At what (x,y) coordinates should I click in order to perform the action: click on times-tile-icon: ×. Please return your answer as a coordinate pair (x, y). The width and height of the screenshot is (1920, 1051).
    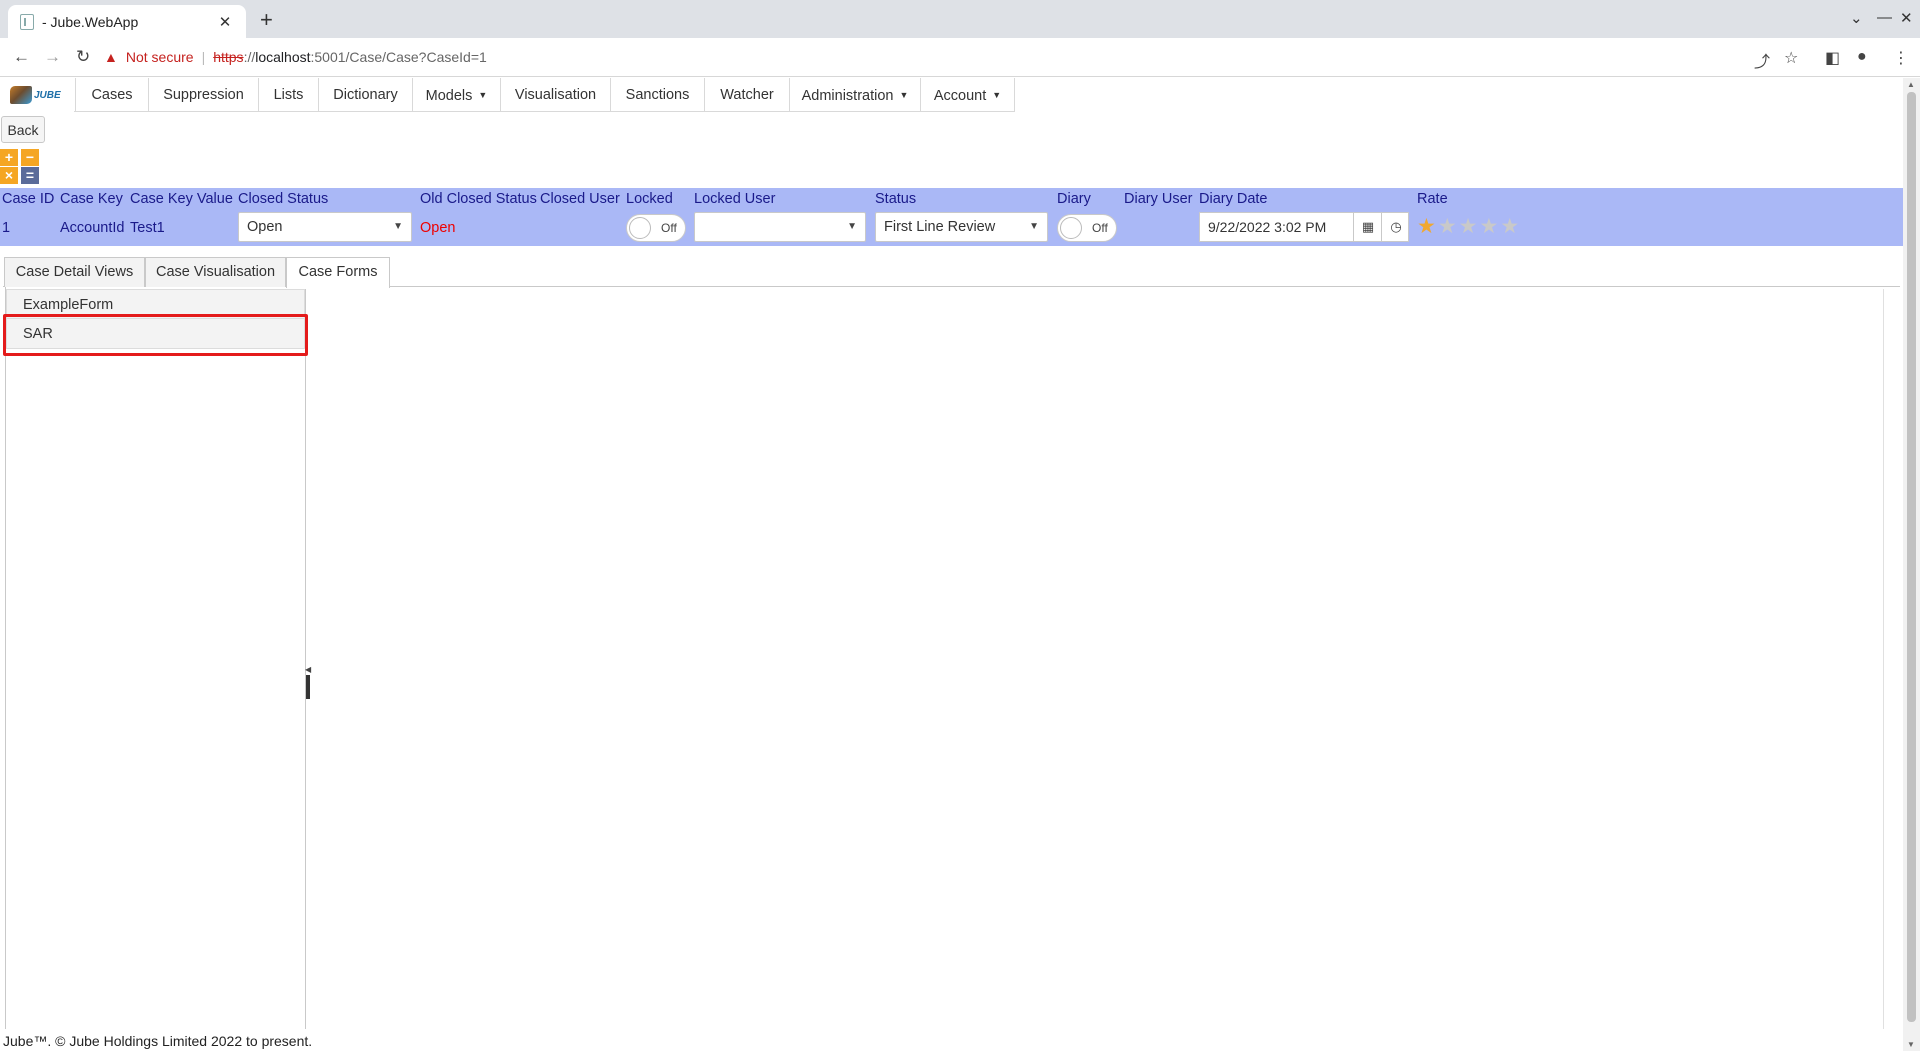
    Looking at the image, I should click on (9, 175).